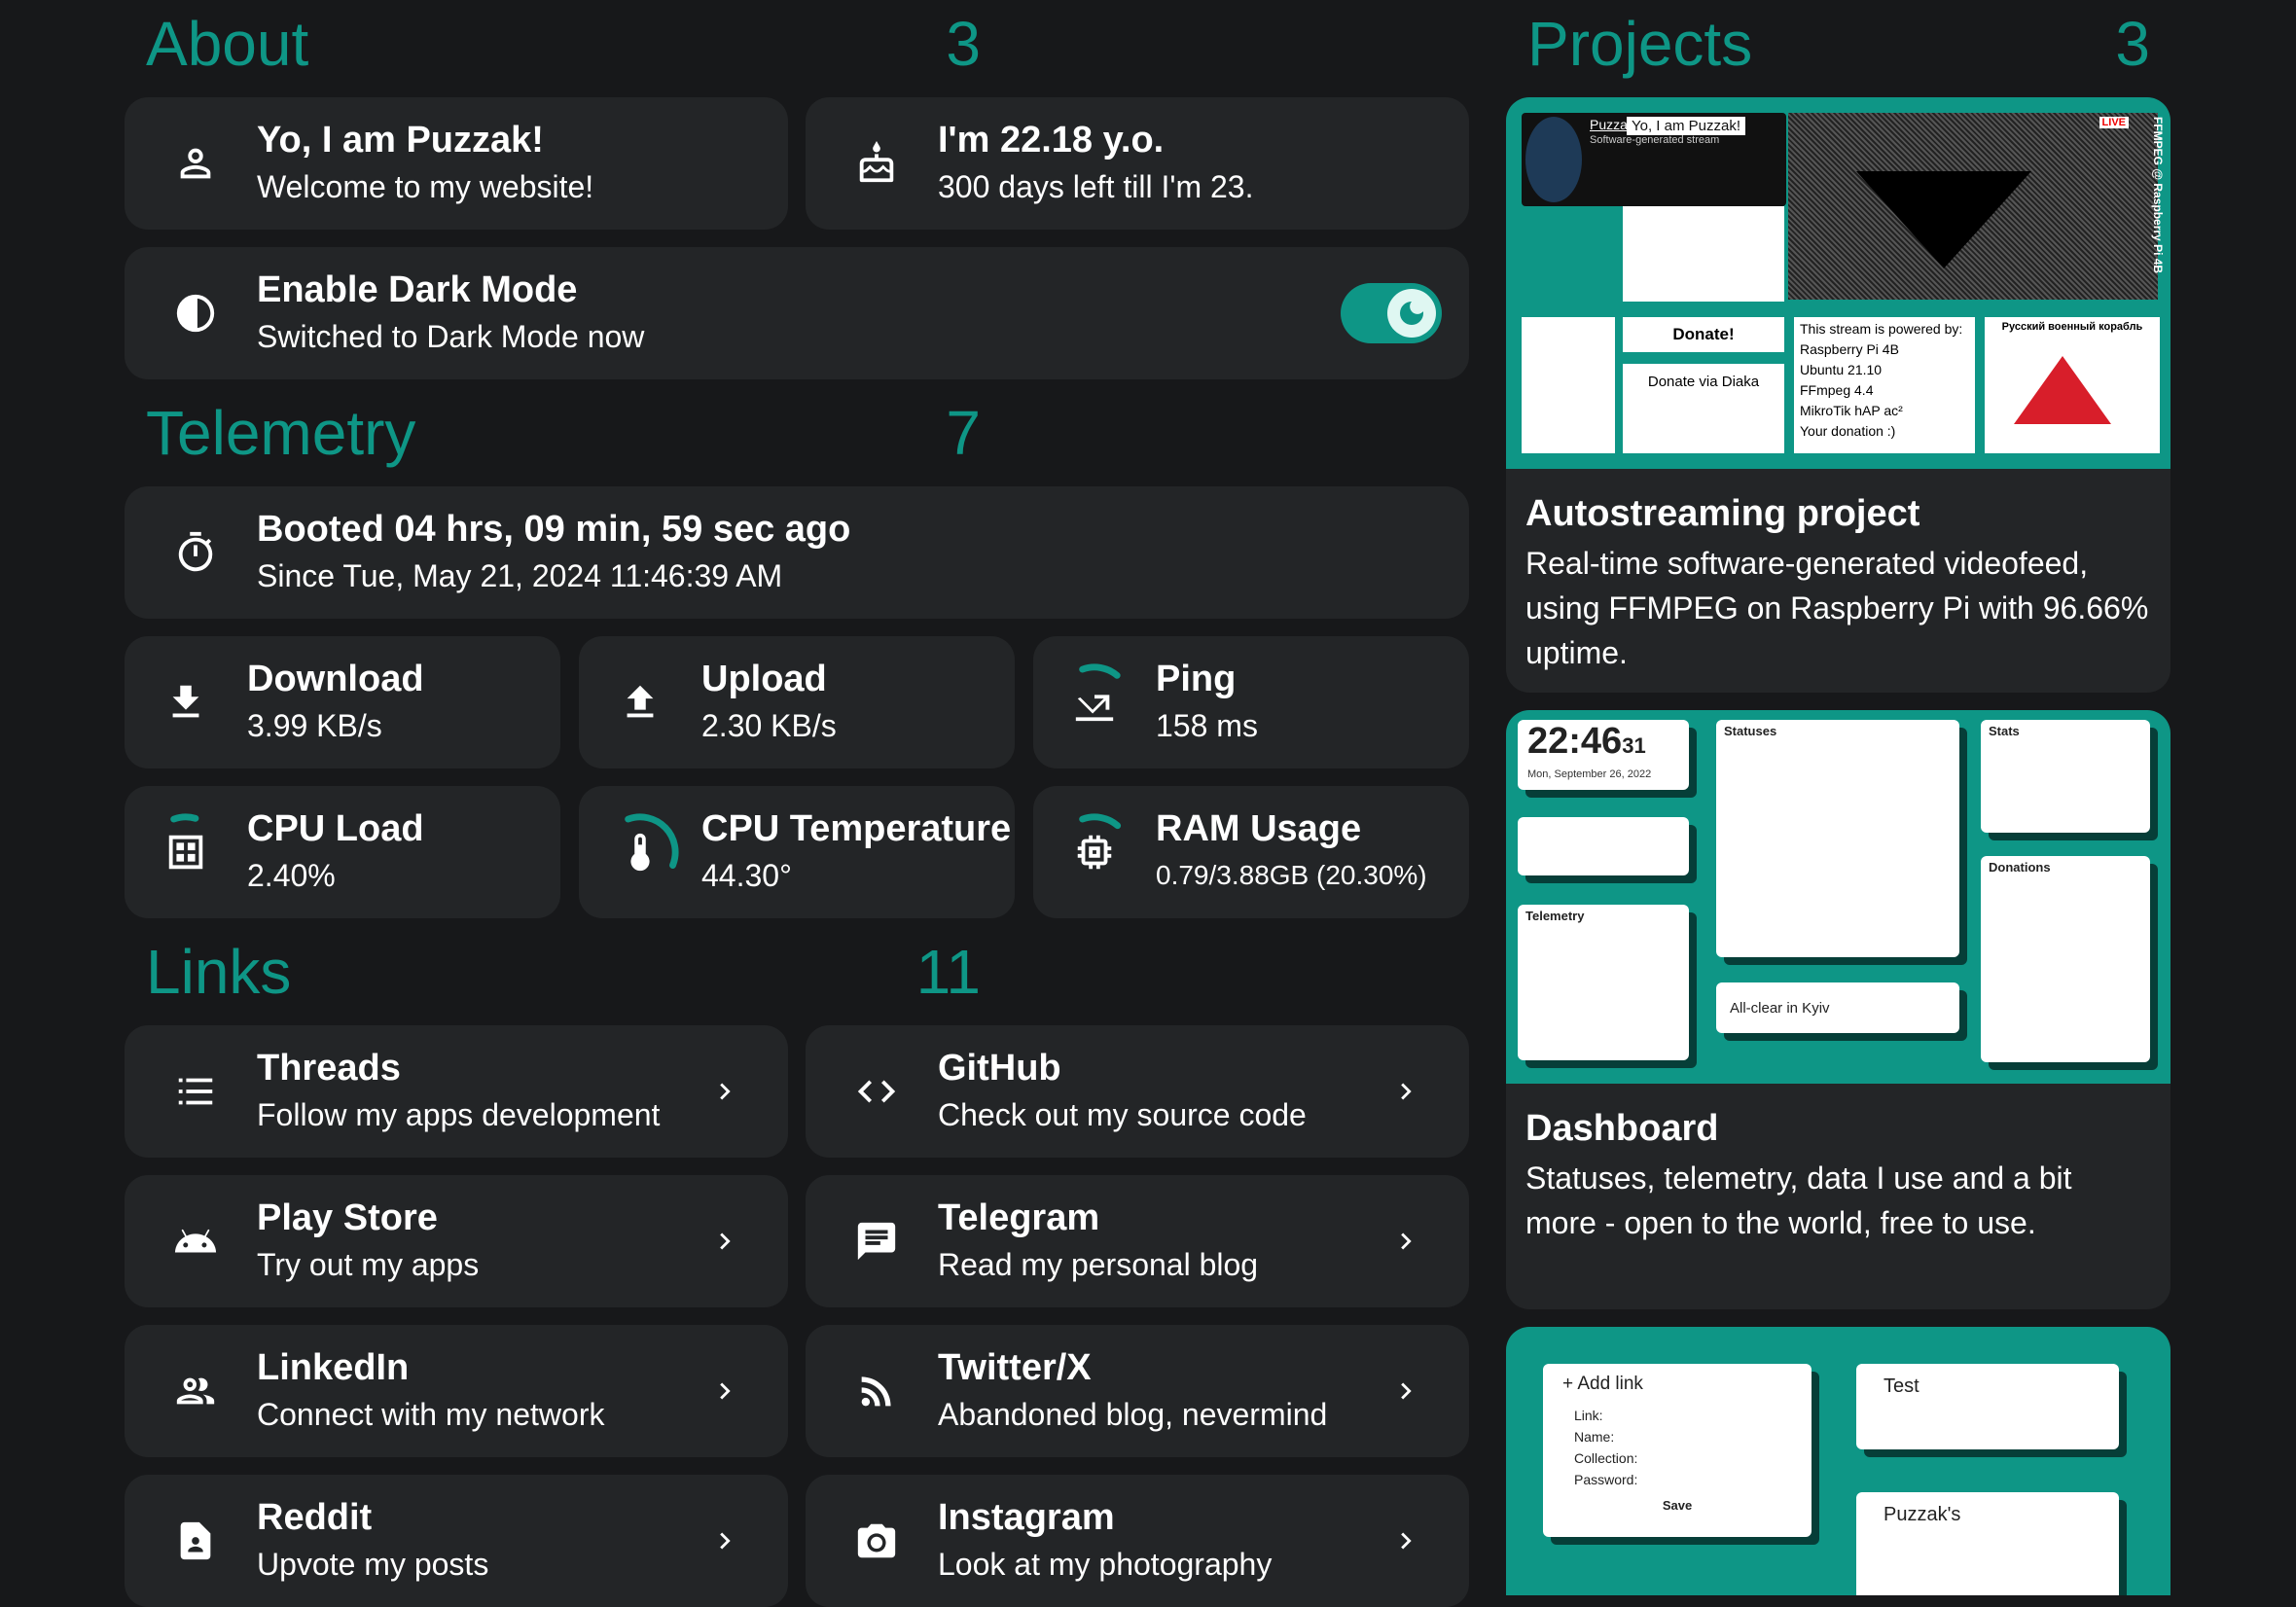 The height and width of the screenshot is (1607, 2296). Describe the element at coordinates (1640, 44) in the screenshot. I see `projects-heading: Projects` at that location.